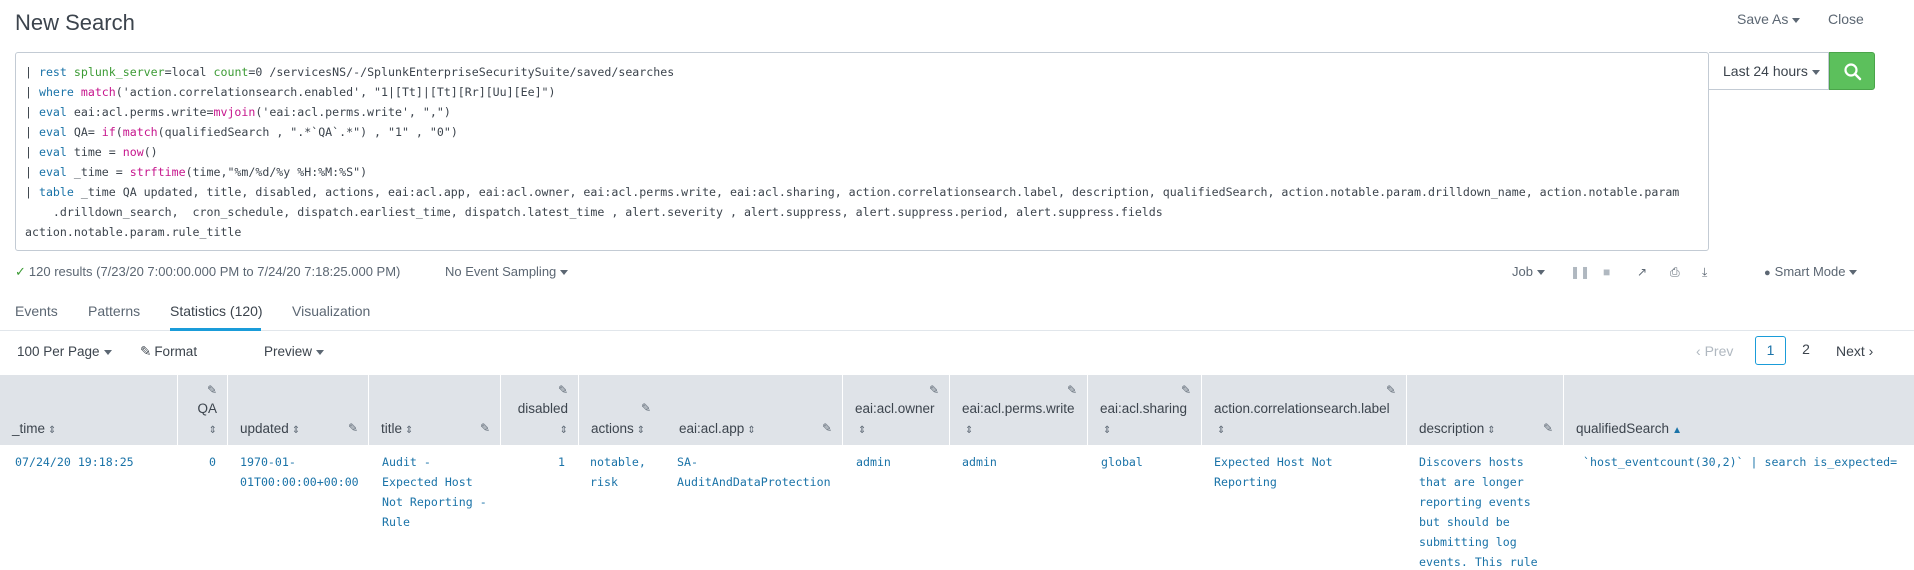 The image size is (1914, 570). What do you see at coordinates (1704, 272) in the screenshot?
I see `export-icon: ⤓` at bounding box center [1704, 272].